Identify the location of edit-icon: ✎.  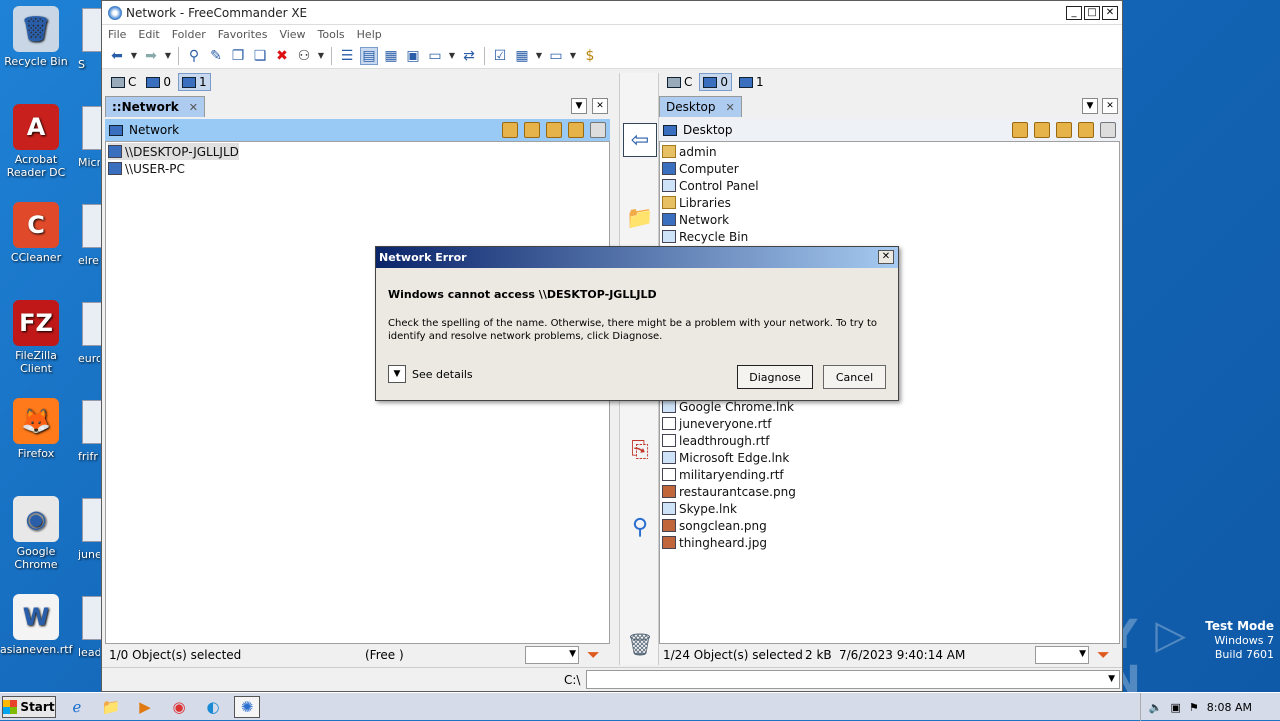
(216, 56).